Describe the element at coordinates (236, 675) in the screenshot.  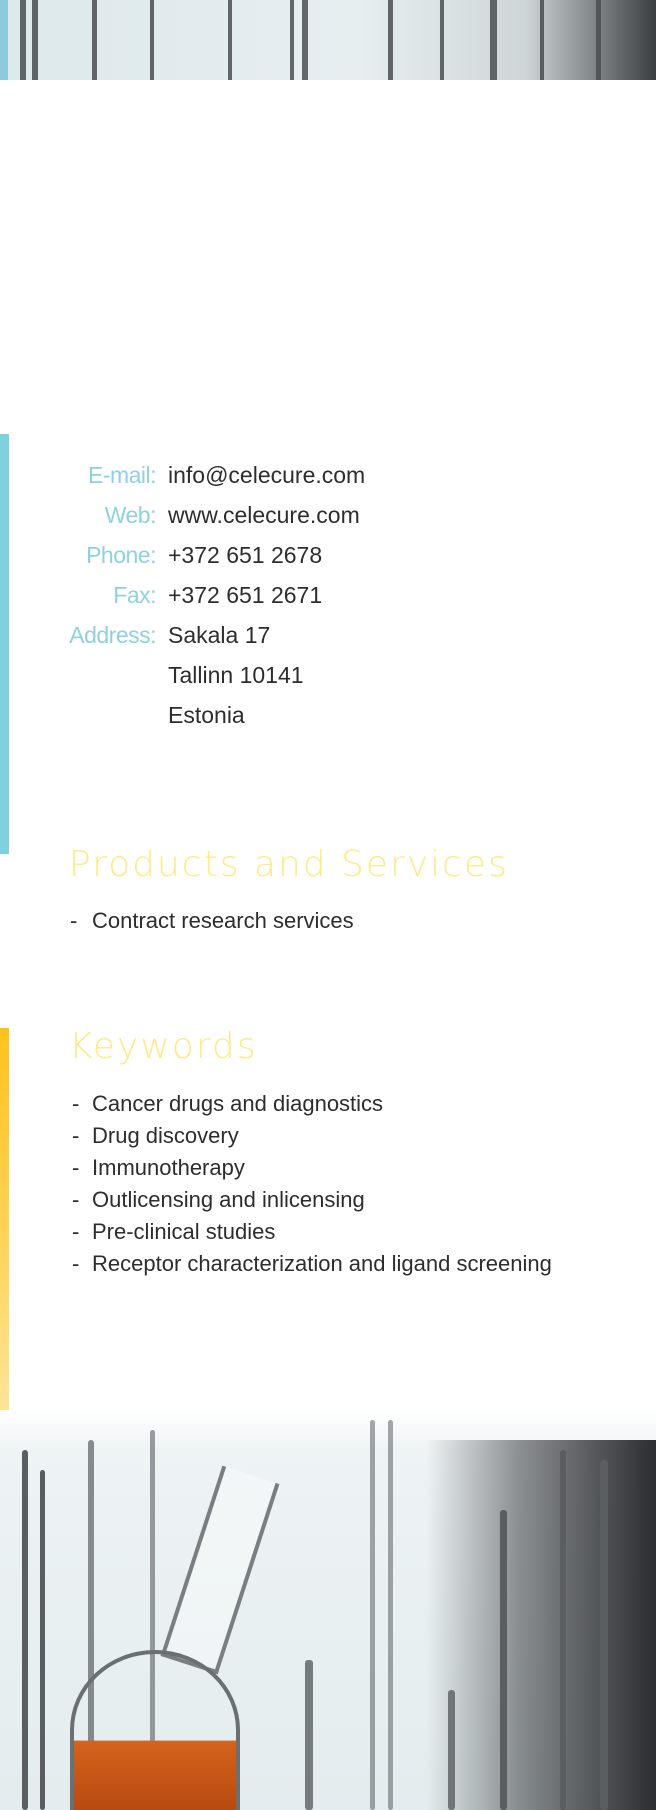
I see `address-line-2: Tallinn 10141` at that location.